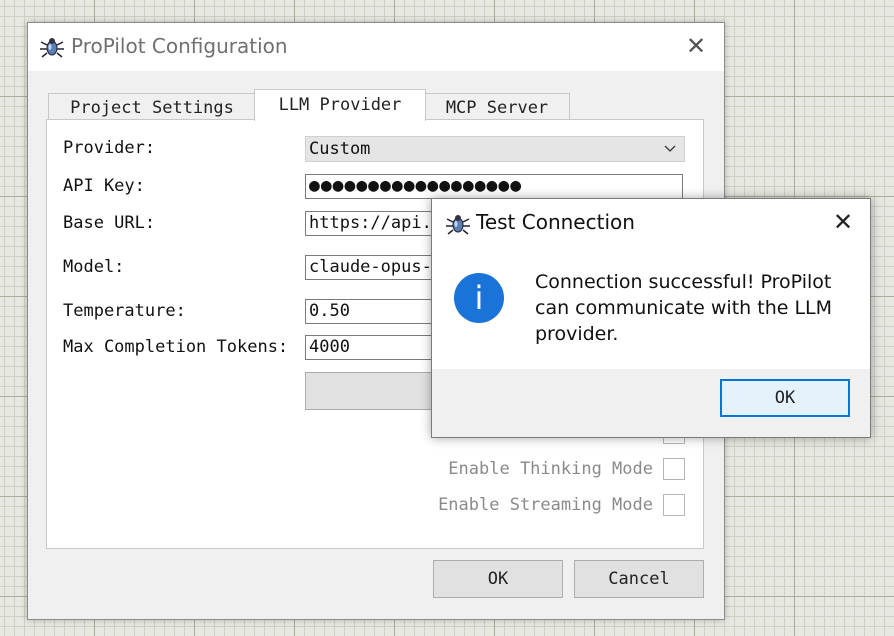 This screenshot has height=636, width=894. I want to click on dialog-ok-button: OK, so click(785, 398).